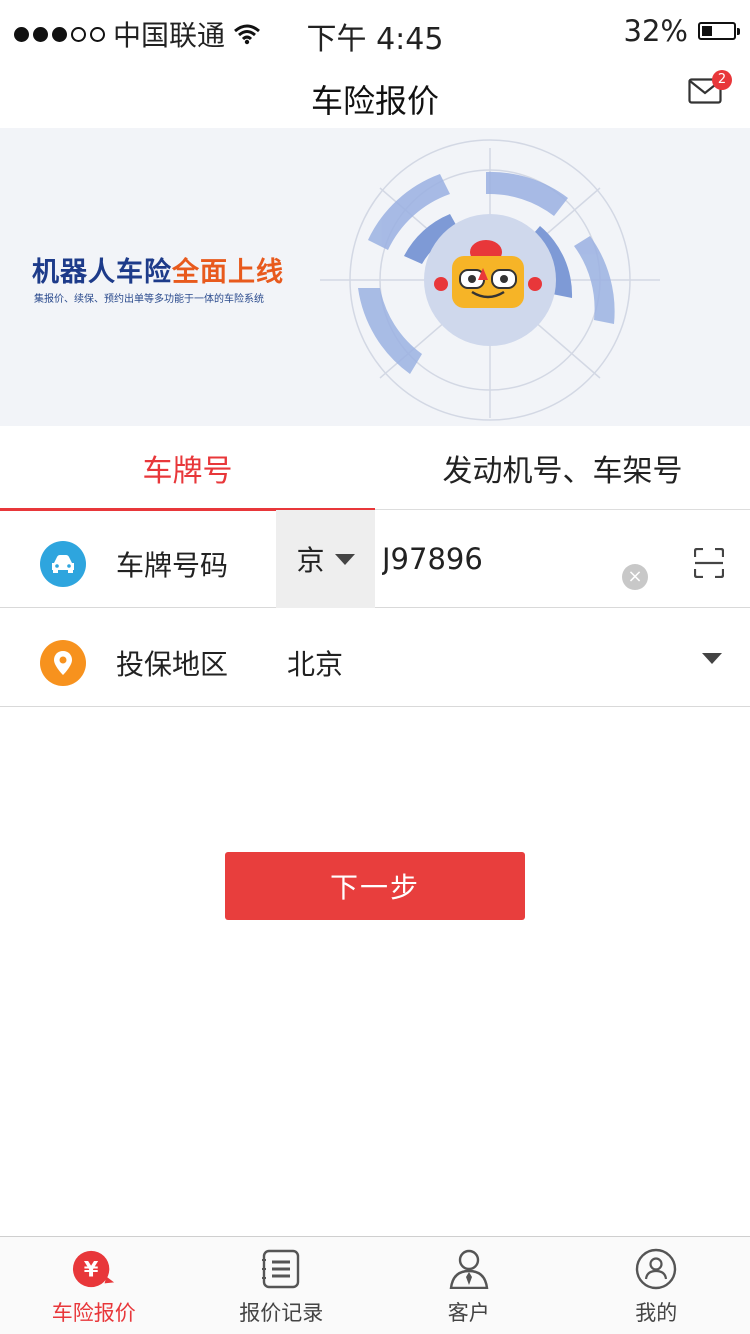 The height and width of the screenshot is (1334, 750). I want to click on search-mode-tabs: 车牌号 发动机号、车架号, so click(375, 468).